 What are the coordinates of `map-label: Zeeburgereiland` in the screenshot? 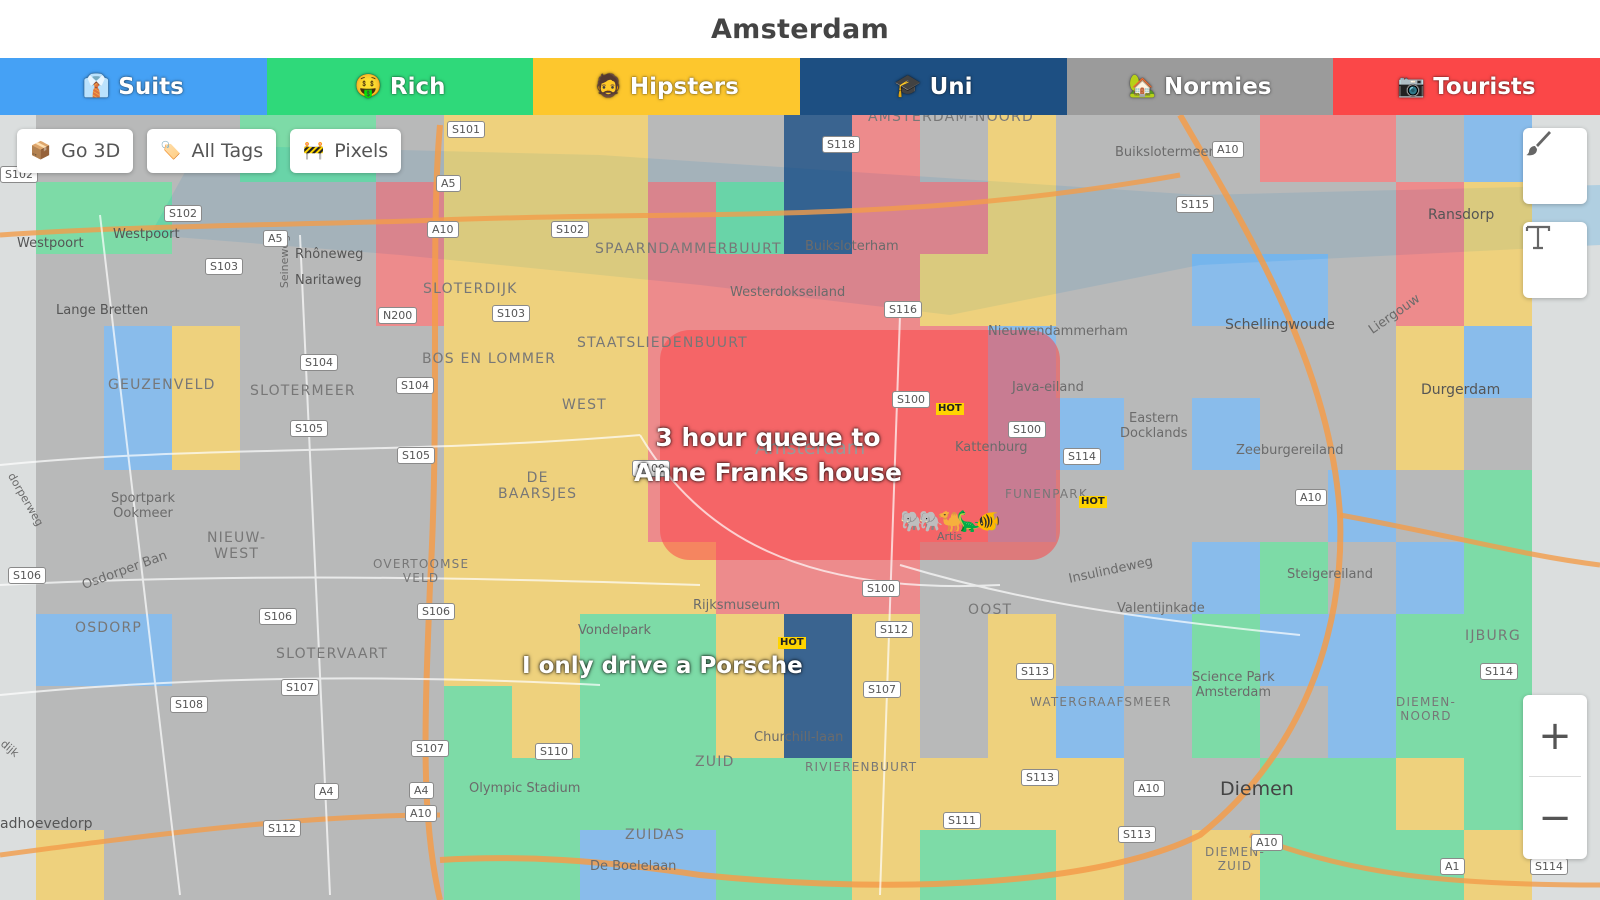 It's located at (1290, 450).